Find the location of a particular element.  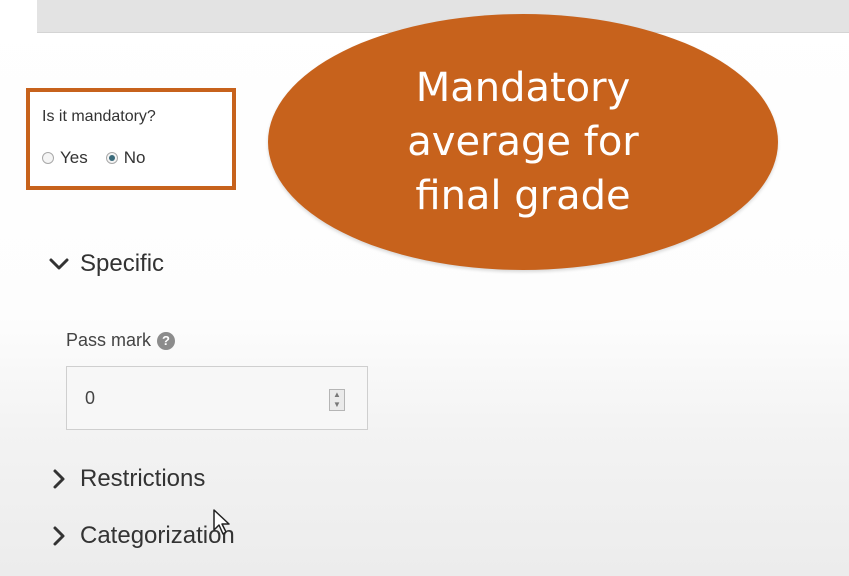

question-circle-icon: ? is located at coordinates (166, 340).